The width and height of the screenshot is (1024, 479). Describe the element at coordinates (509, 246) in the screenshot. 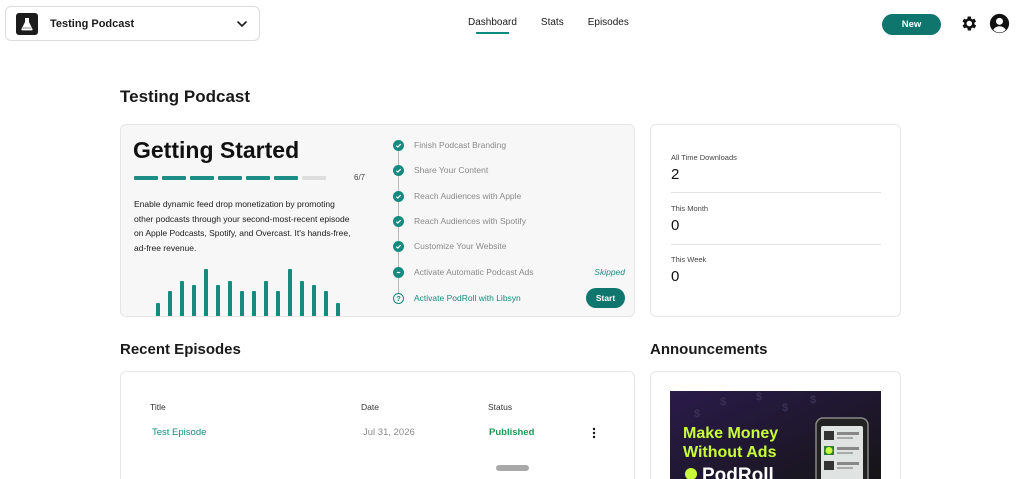

I see `step-customize-website: Customize Your Website` at that location.